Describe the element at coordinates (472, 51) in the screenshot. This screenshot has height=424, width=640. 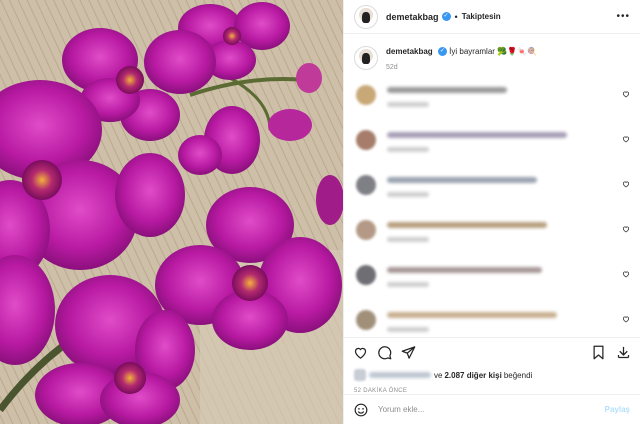
I see `caption-message: İyi bayramlar` at that location.